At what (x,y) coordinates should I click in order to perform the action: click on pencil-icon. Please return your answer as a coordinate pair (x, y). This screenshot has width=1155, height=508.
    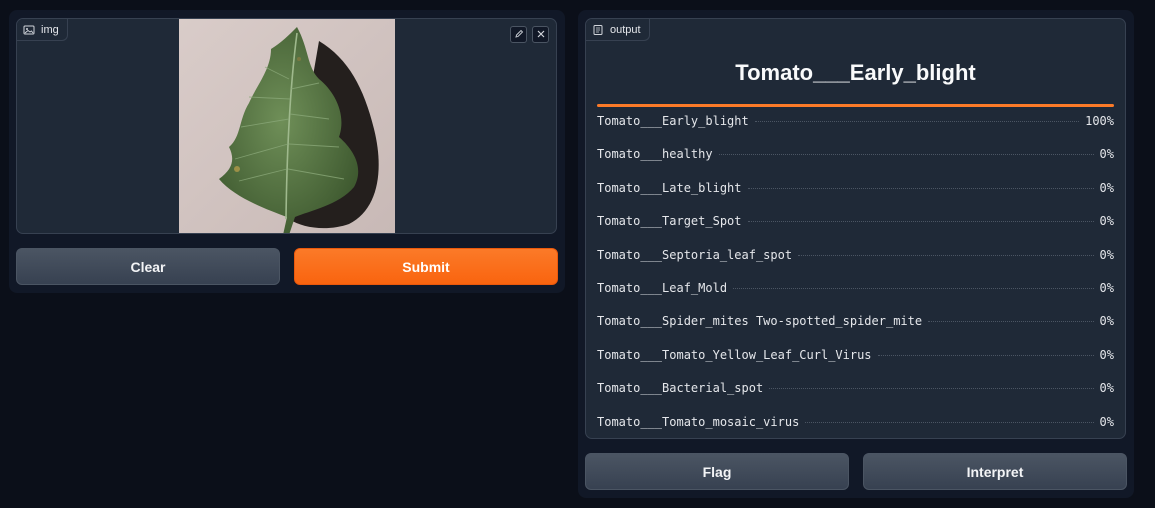
    Looking at the image, I should click on (519, 35).